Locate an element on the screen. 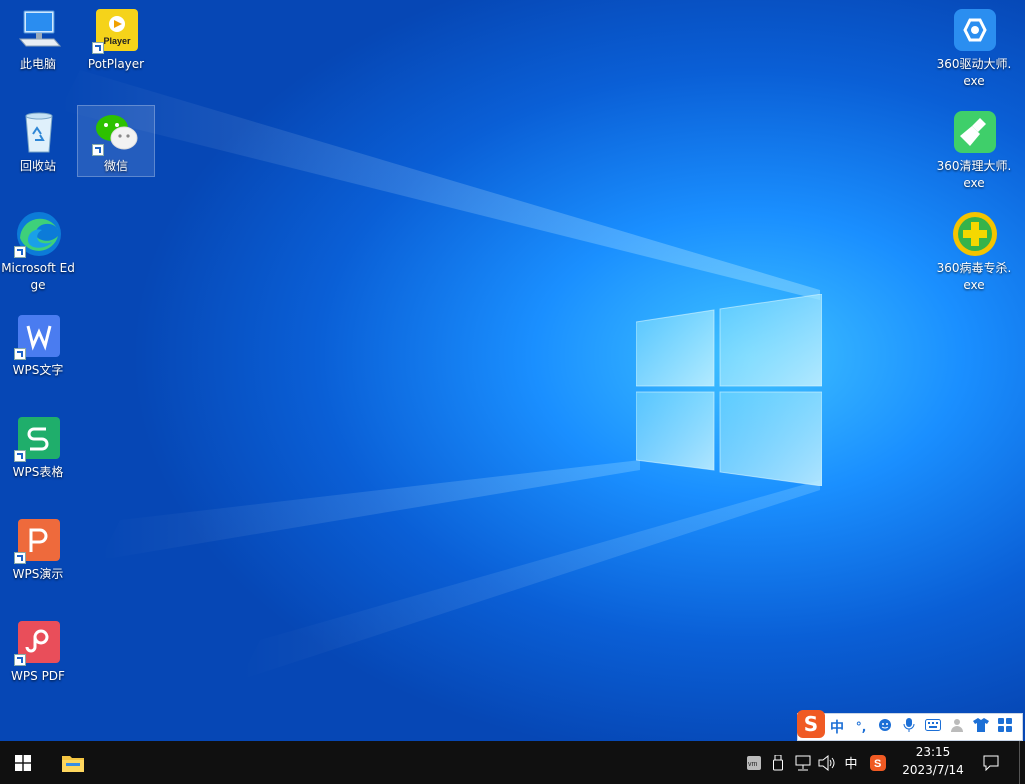 Image resolution: width=1025 pixels, height=784 pixels. ime-emoji-icon is located at coordinates (885, 727).